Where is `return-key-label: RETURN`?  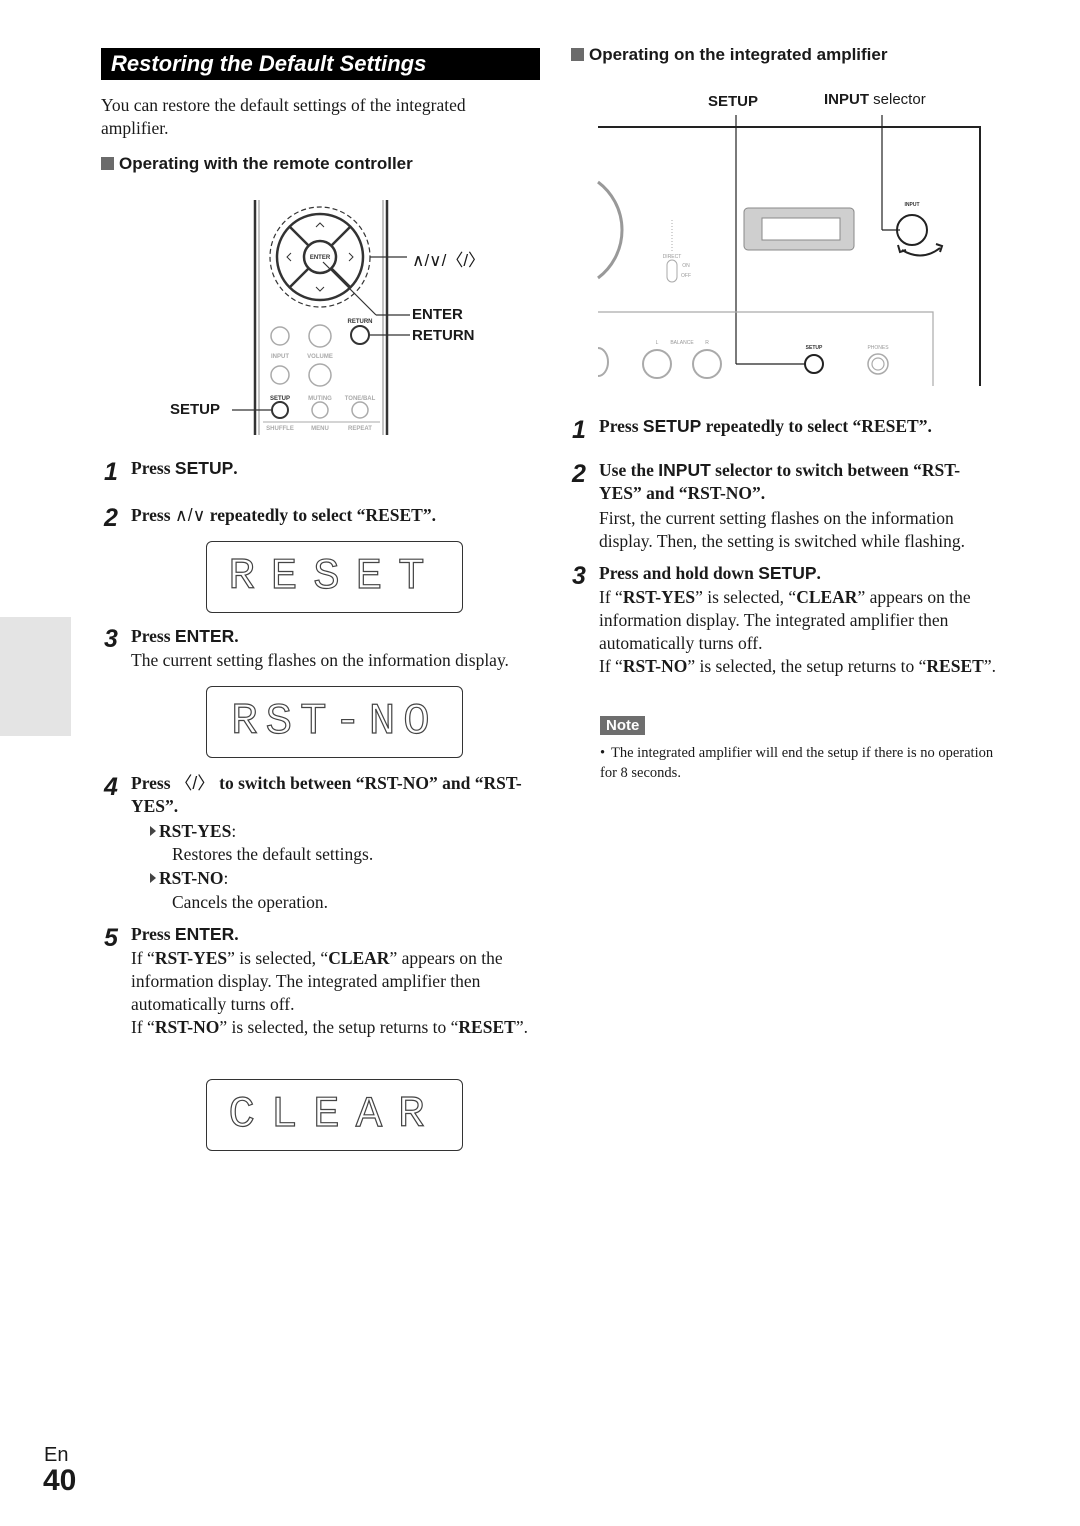
return-key-label: RETURN is located at coordinates (360, 322).